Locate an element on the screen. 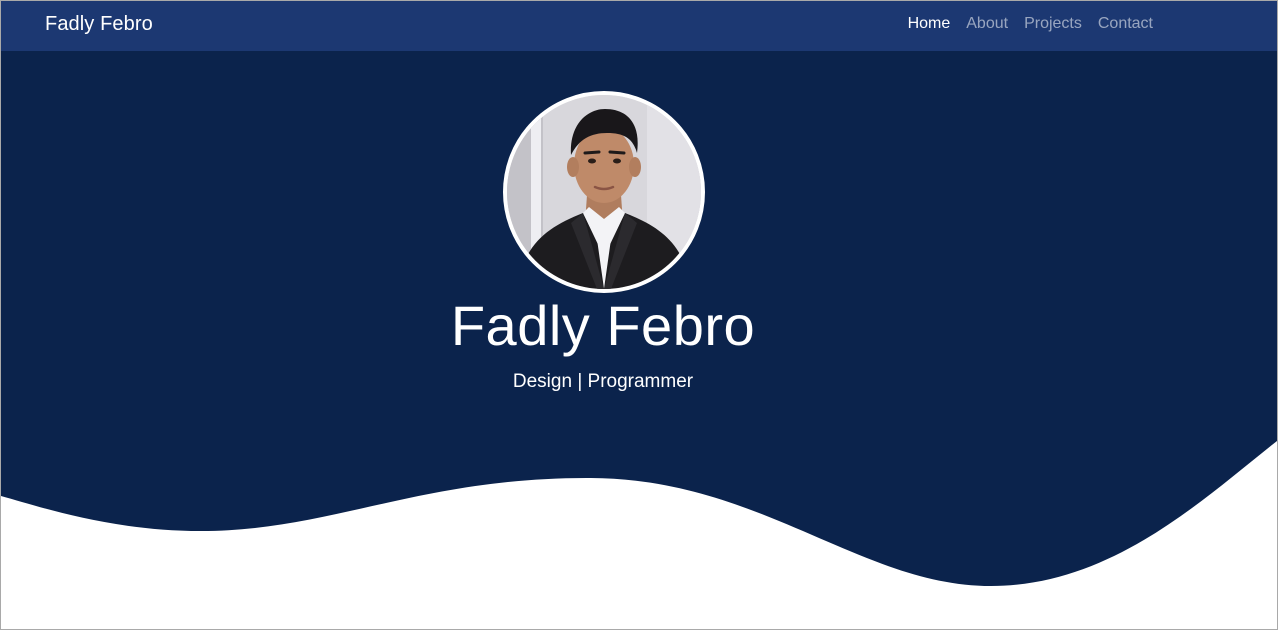 This screenshot has height=630, width=1278. hero-subtitle: Design | Programmer is located at coordinates (603, 381).